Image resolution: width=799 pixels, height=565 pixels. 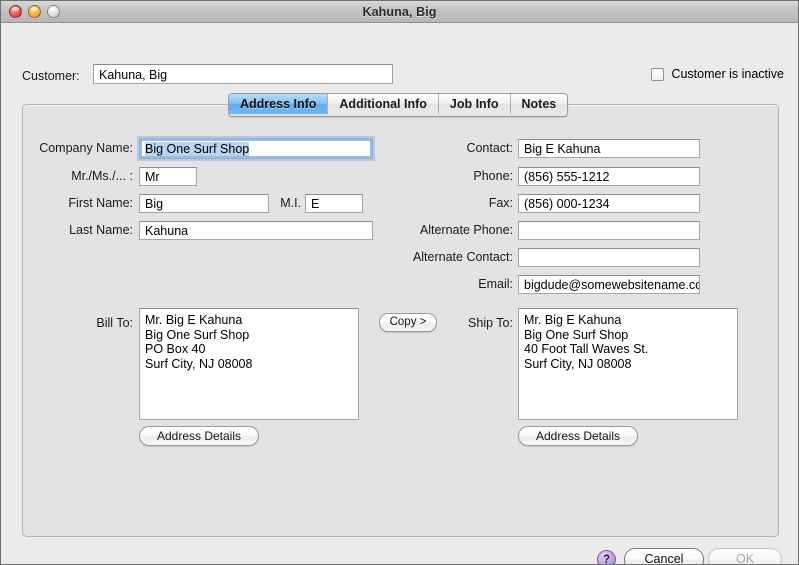 I want to click on last-name-label: Last Name:, so click(x=101, y=230).